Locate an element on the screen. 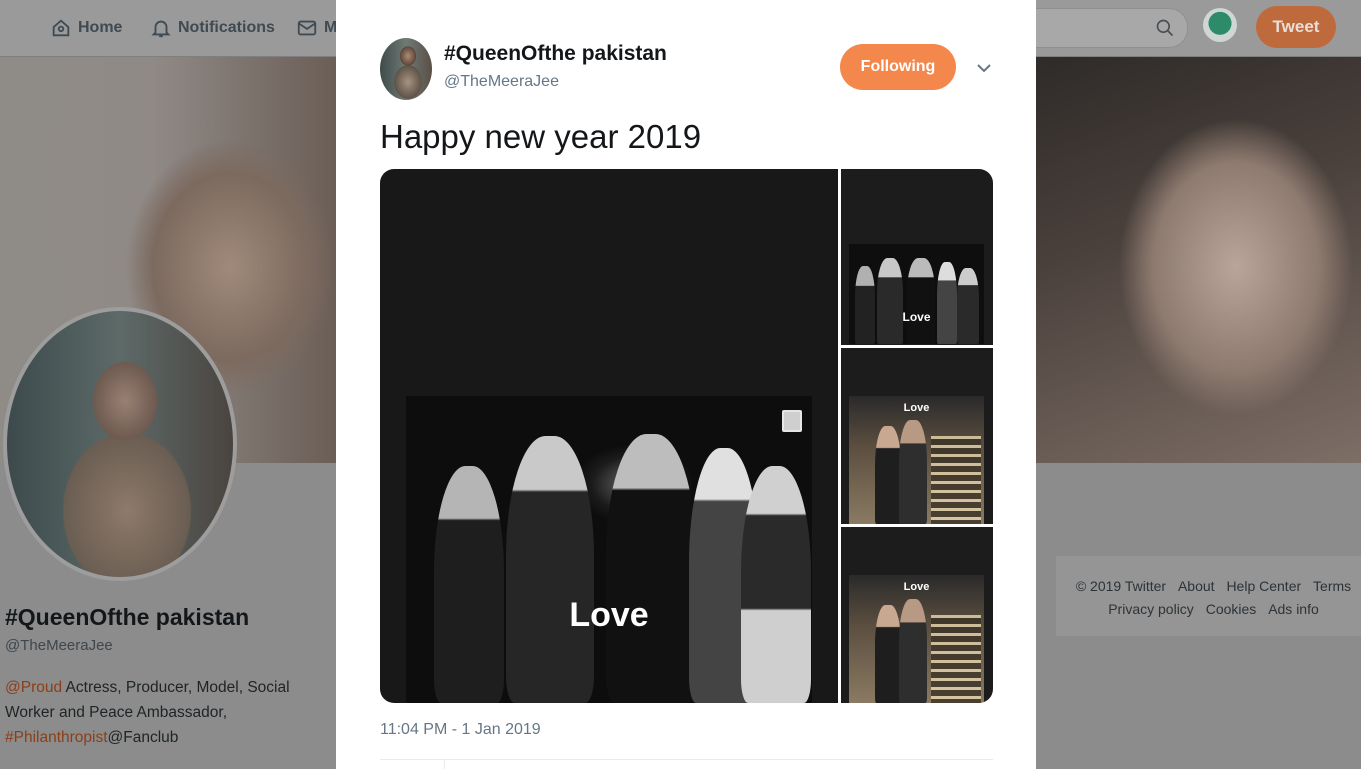 This screenshot has height=769, width=1361. bell-icon is located at coordinates (161, 29).